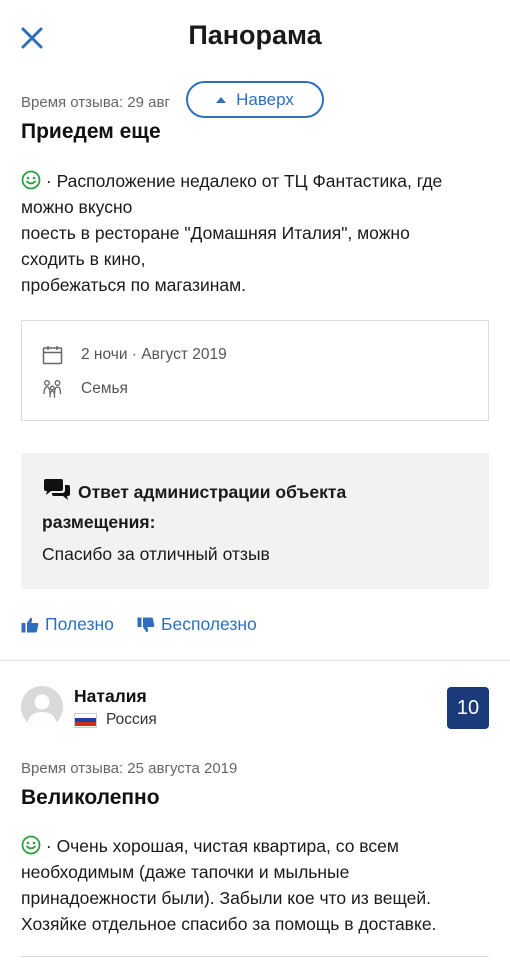 The height and width of the screenshot is (960, 510). I want to click on admin-response-title: Ответ администрации объекта размещения:, so click(252, 507).